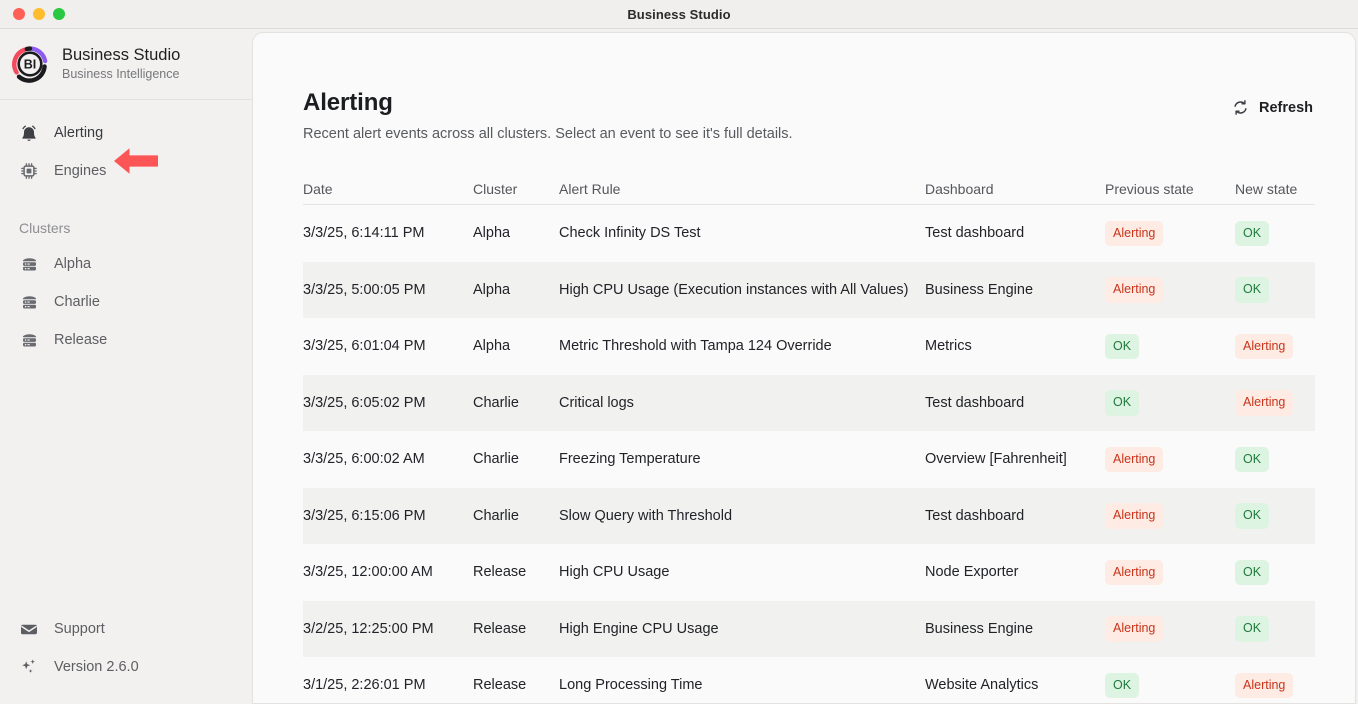 This screenshot has width=1358, height=704. I want to click on cell-alert-rule: Slow Query with Threshold, so click(646, 515).